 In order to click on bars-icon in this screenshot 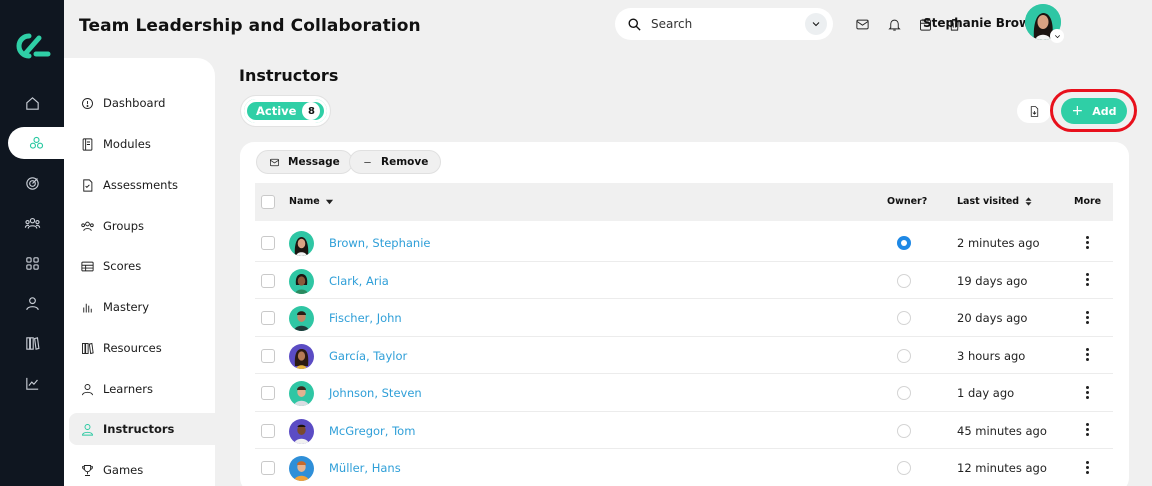, I will do `click(87, 307)`.